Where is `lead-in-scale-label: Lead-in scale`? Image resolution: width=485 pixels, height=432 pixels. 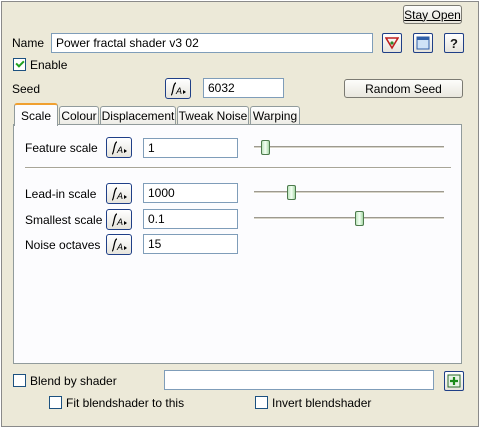
lead-in-scale-label: Lead-in scale is located at coordinates (61, 194).